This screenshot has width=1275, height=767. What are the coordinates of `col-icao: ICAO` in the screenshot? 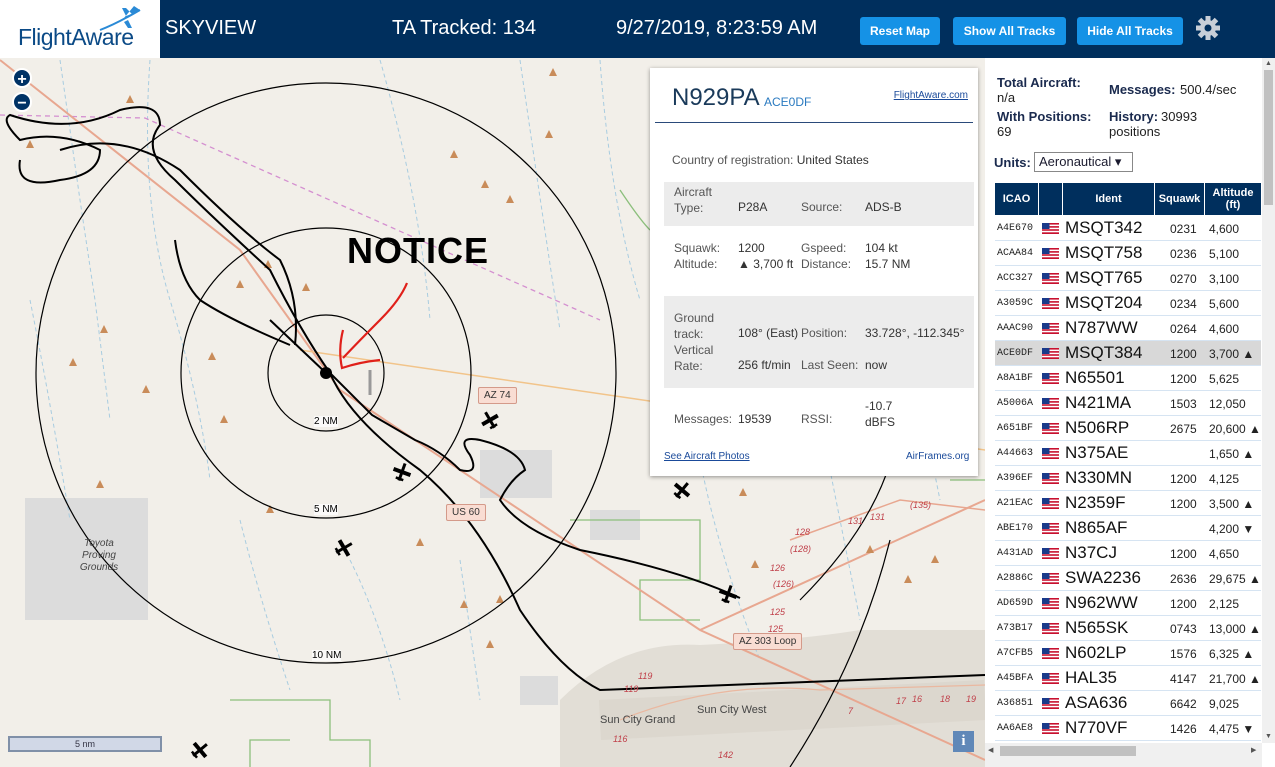 It's located at (1017, 199).